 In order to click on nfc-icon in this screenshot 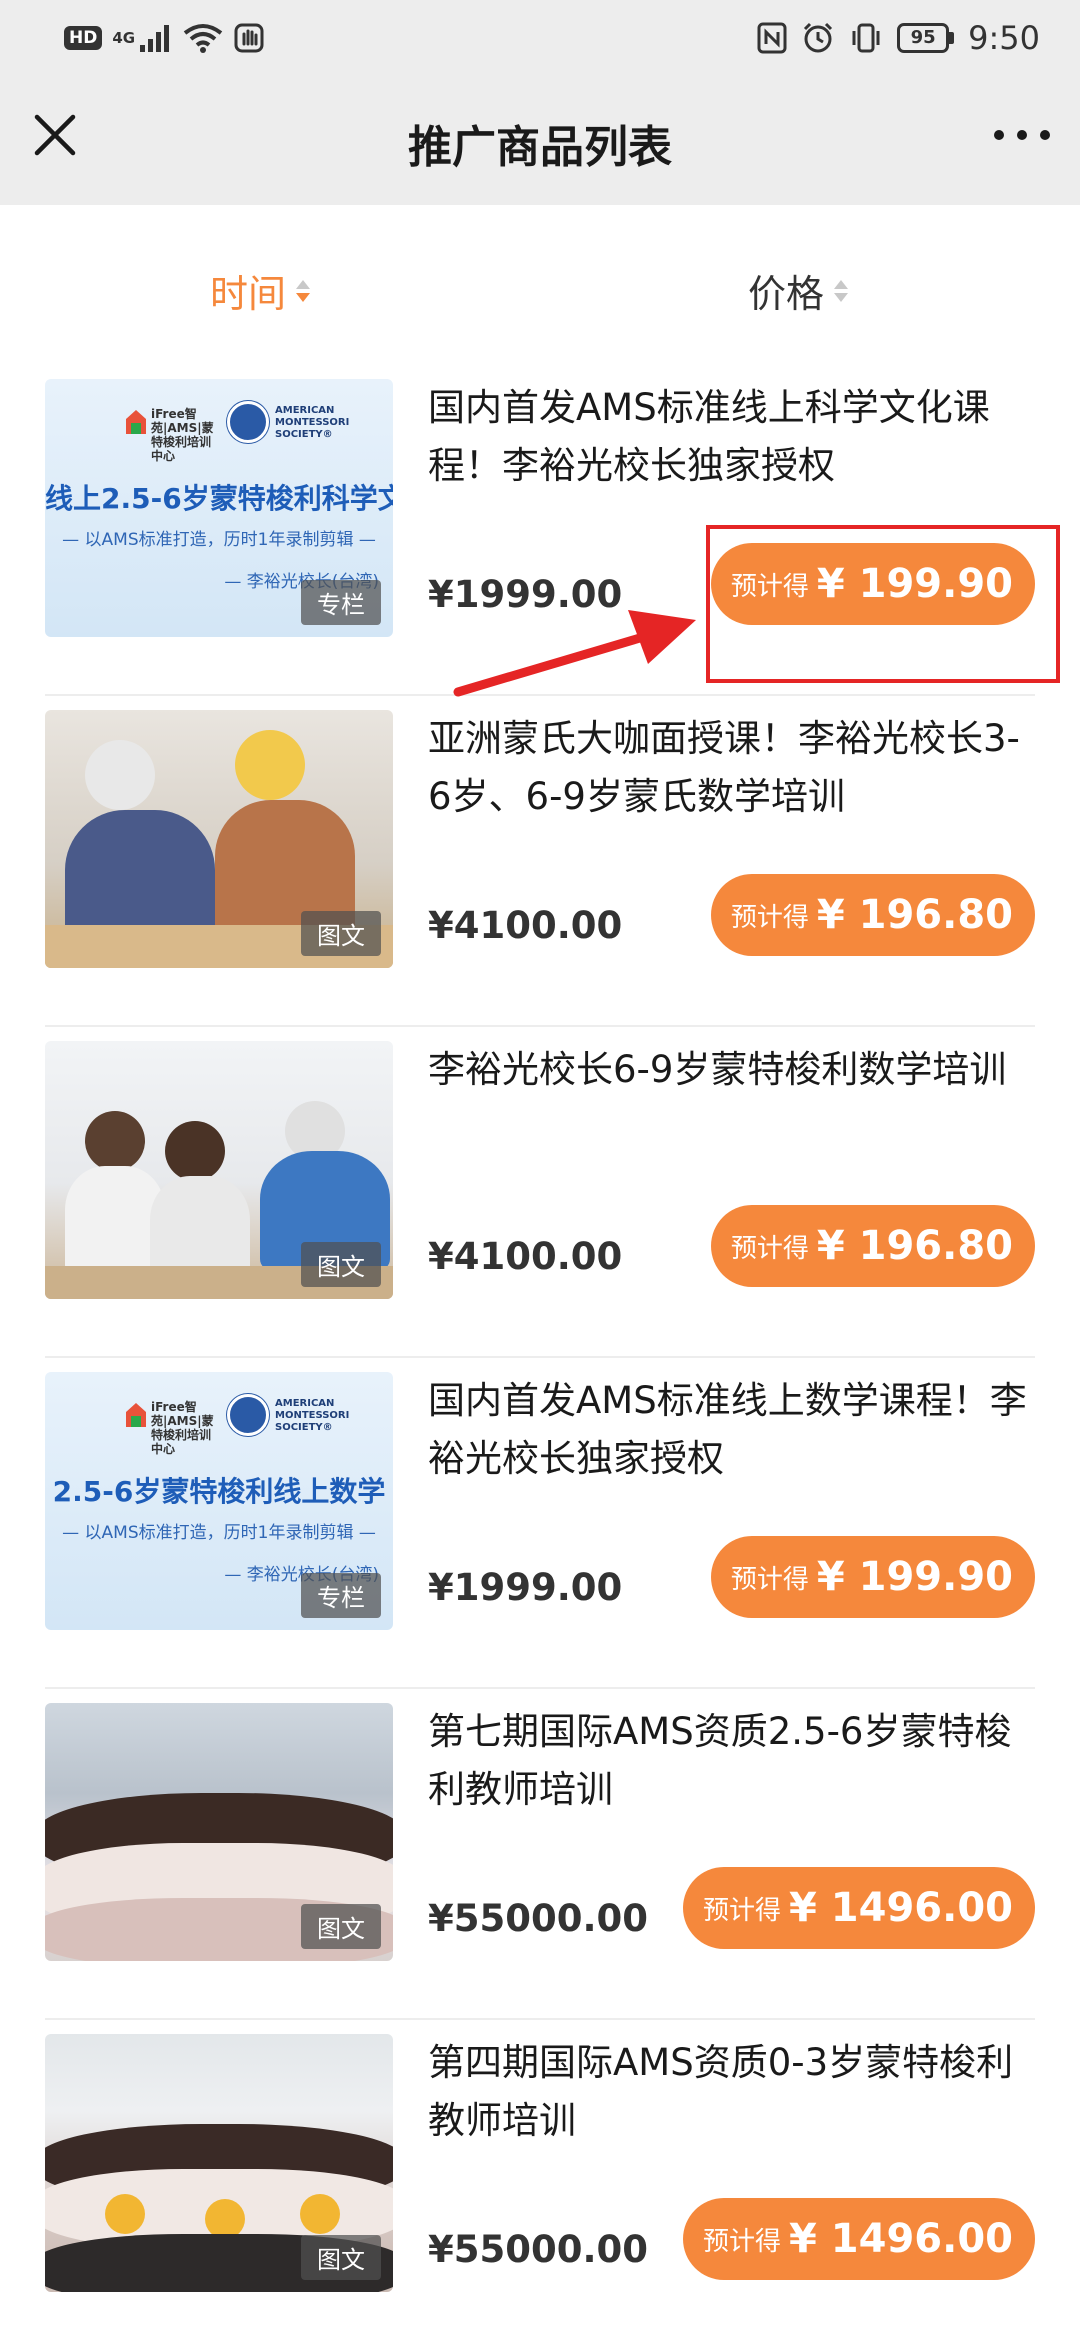, I will do `click(772, 38)`.